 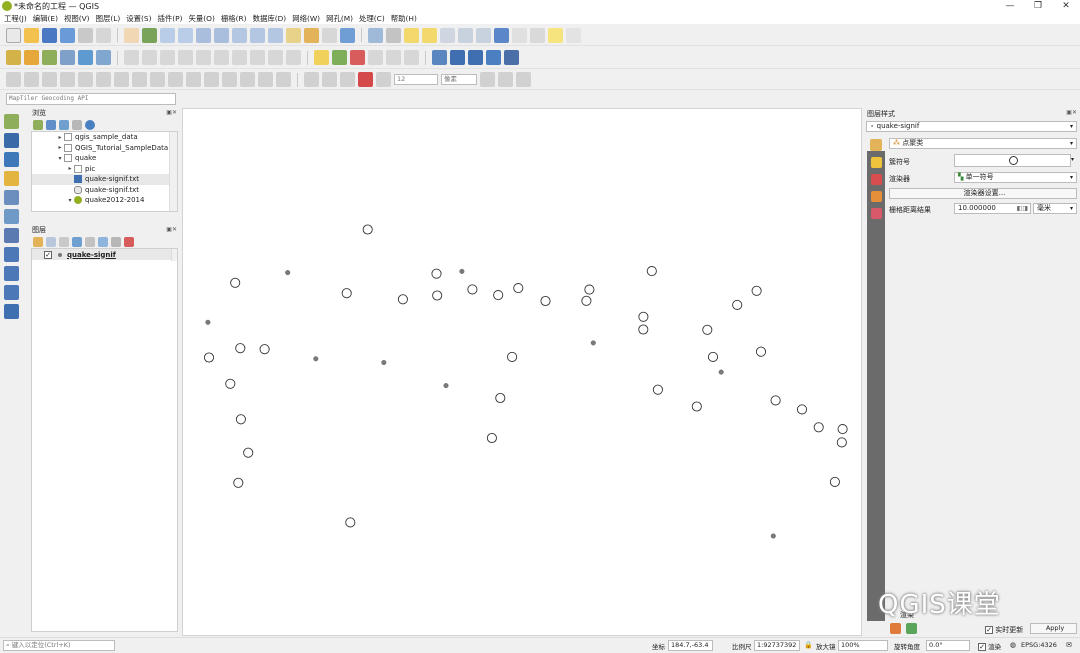 I want to click on zoom-in-icon, so click(x=167, y=35).